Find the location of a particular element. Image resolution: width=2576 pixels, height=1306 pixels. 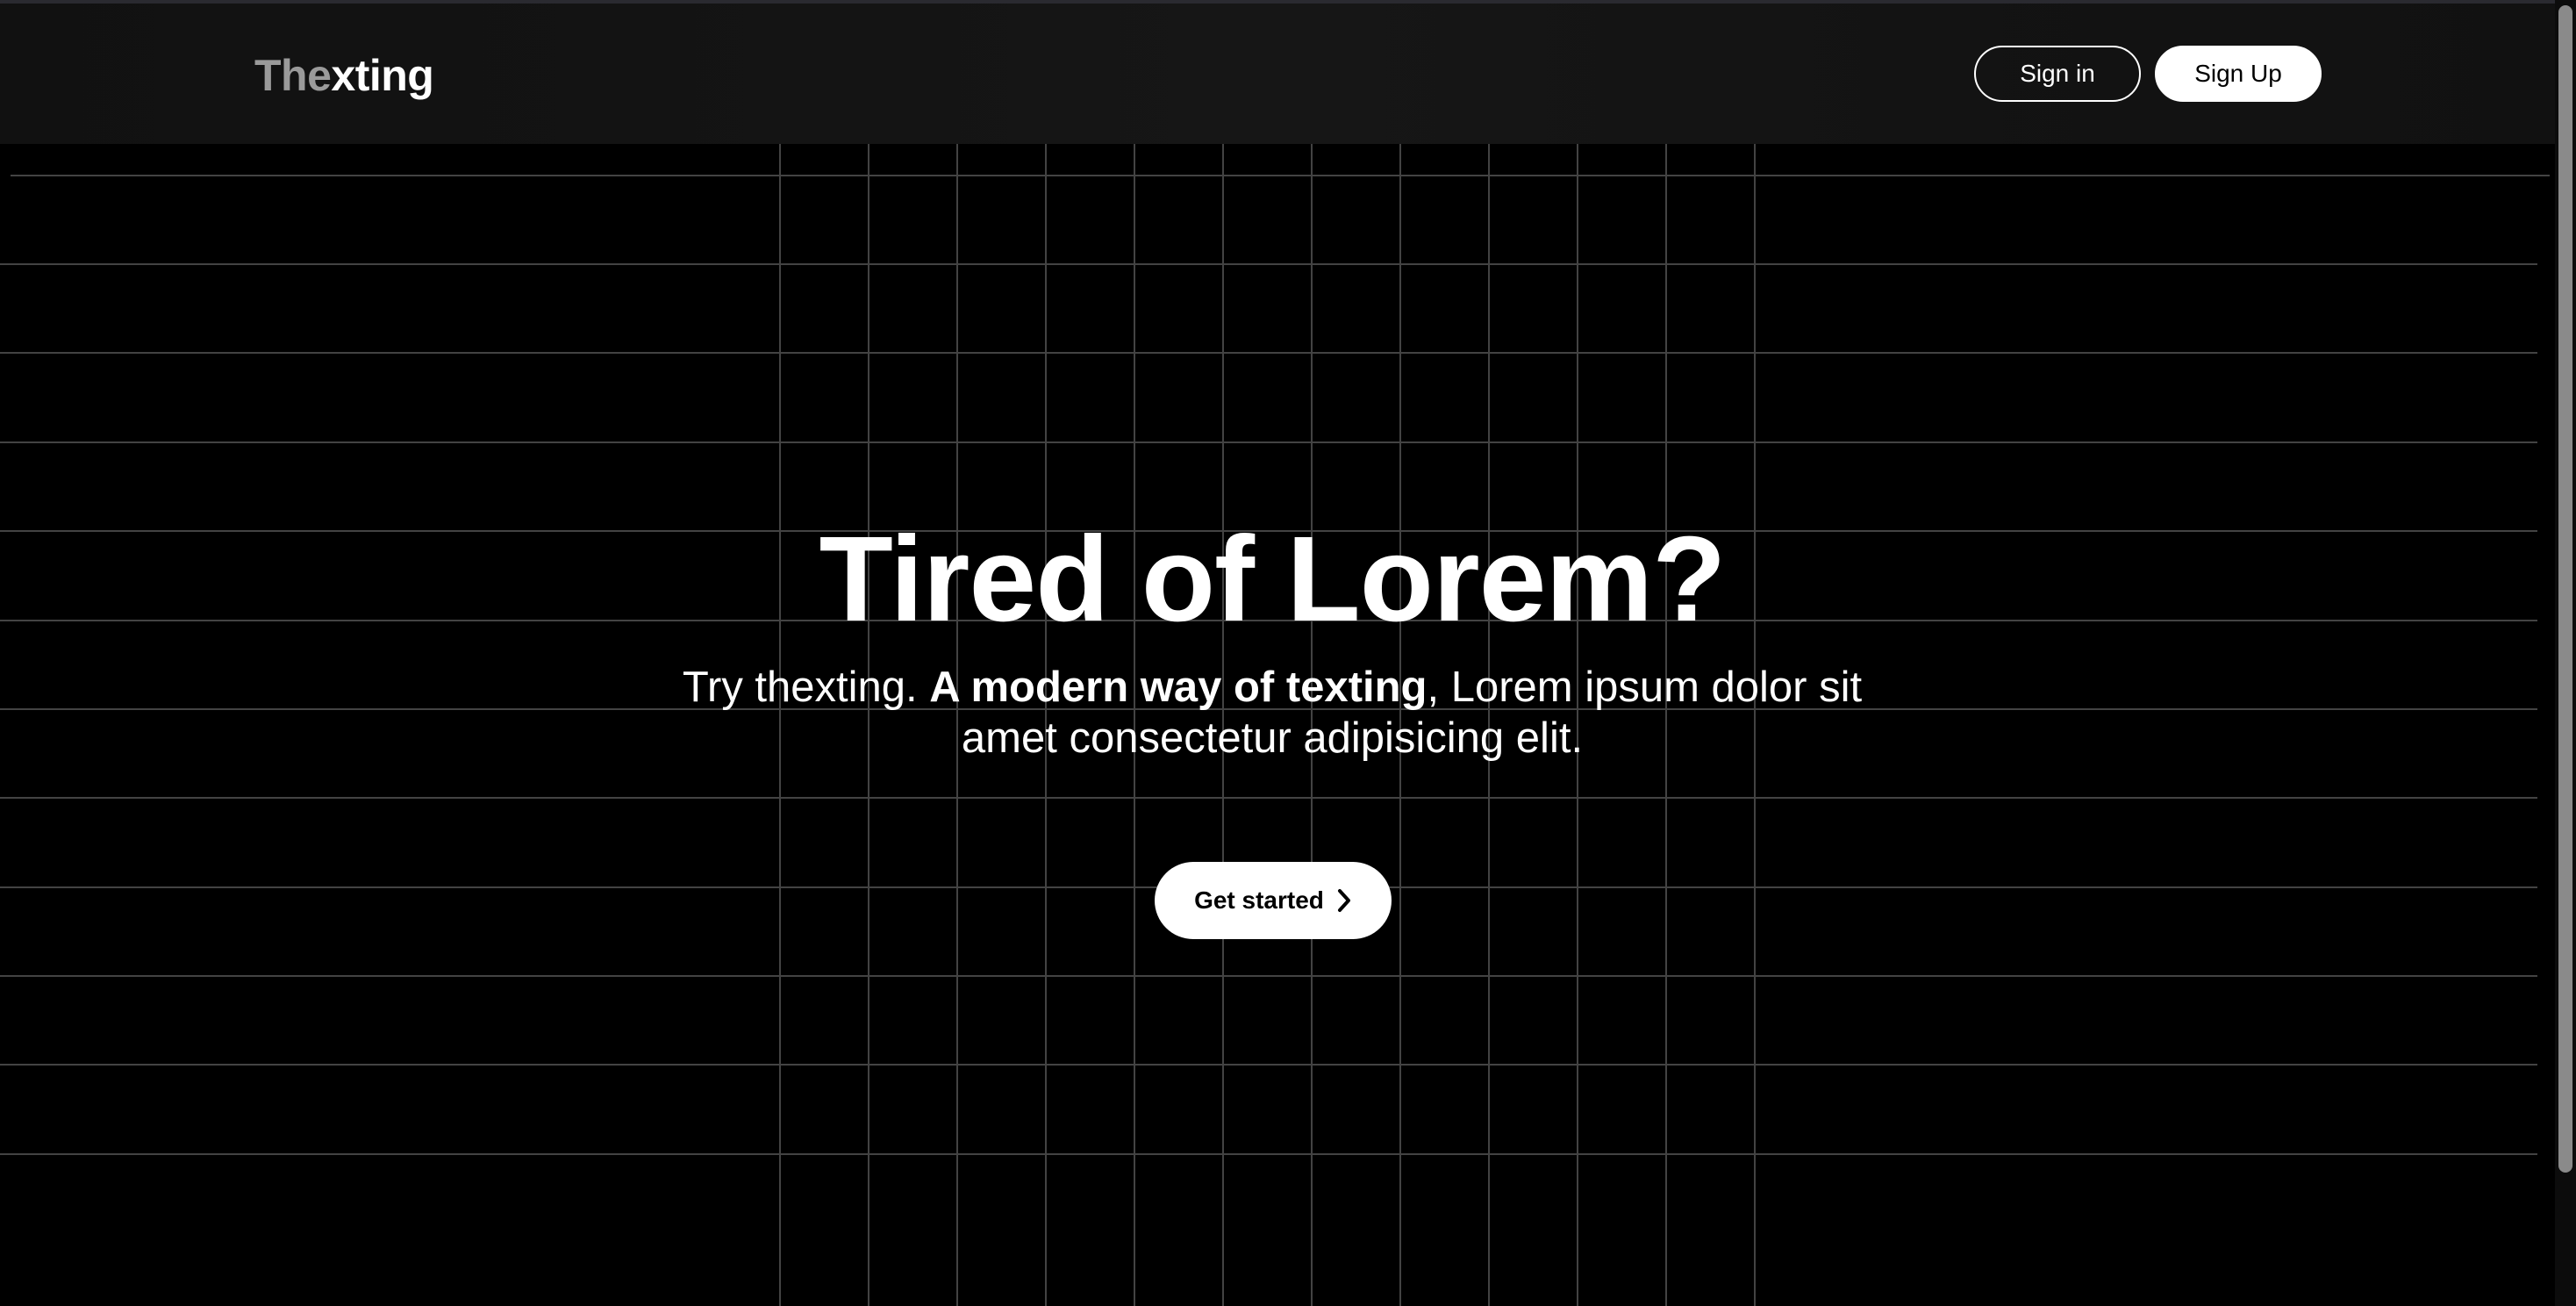

scrollbar is located at coordinates (2565, 653).